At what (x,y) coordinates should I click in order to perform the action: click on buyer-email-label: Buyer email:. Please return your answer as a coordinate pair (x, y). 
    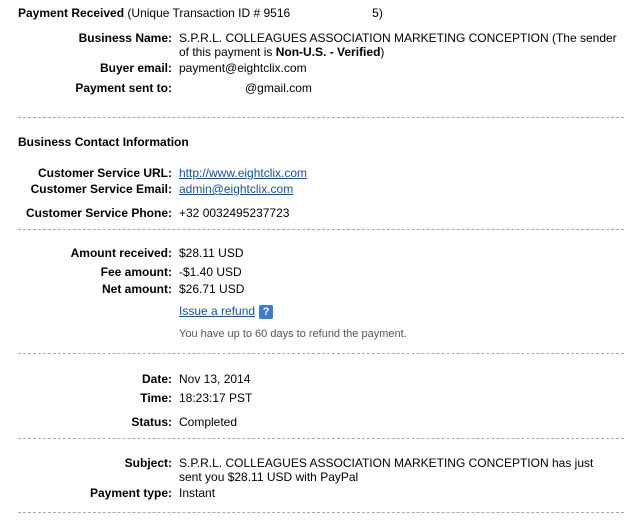
    Looking at the image, I should click on (135, 68).